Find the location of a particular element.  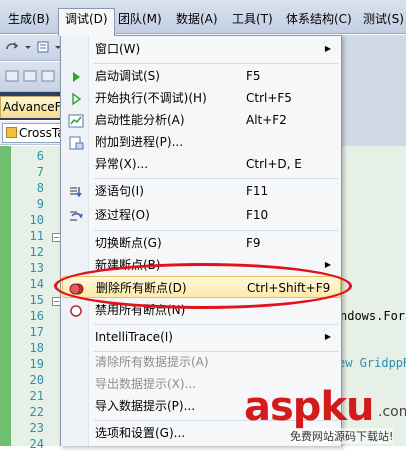

code-fragment: ndows.For is located at coordinates (373, 316).